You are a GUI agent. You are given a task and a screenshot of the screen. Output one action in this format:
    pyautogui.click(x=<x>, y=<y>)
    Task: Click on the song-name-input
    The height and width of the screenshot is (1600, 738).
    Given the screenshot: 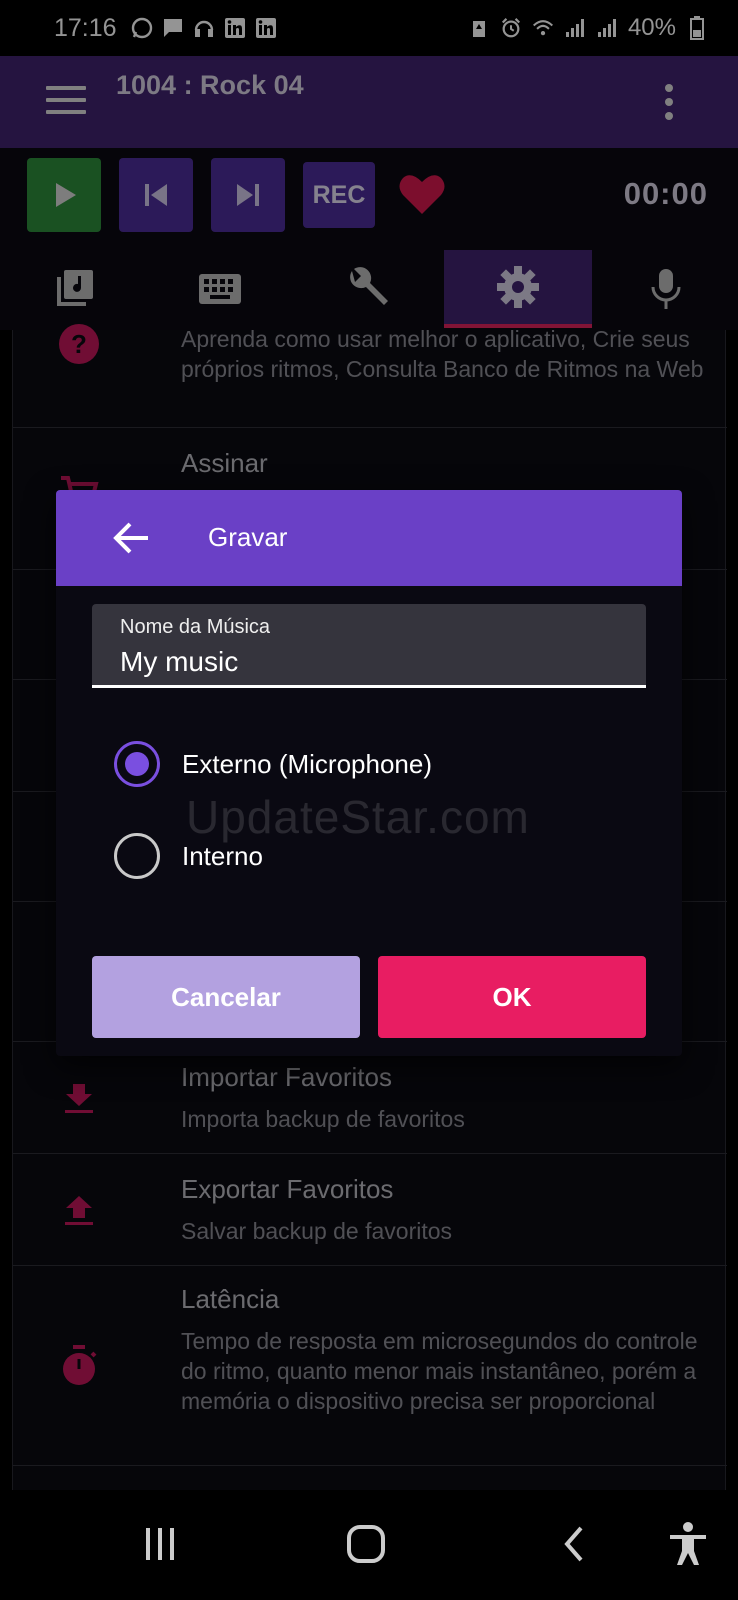 What is the action you would take?
    pyautogui.click(x=370, y=662)
    